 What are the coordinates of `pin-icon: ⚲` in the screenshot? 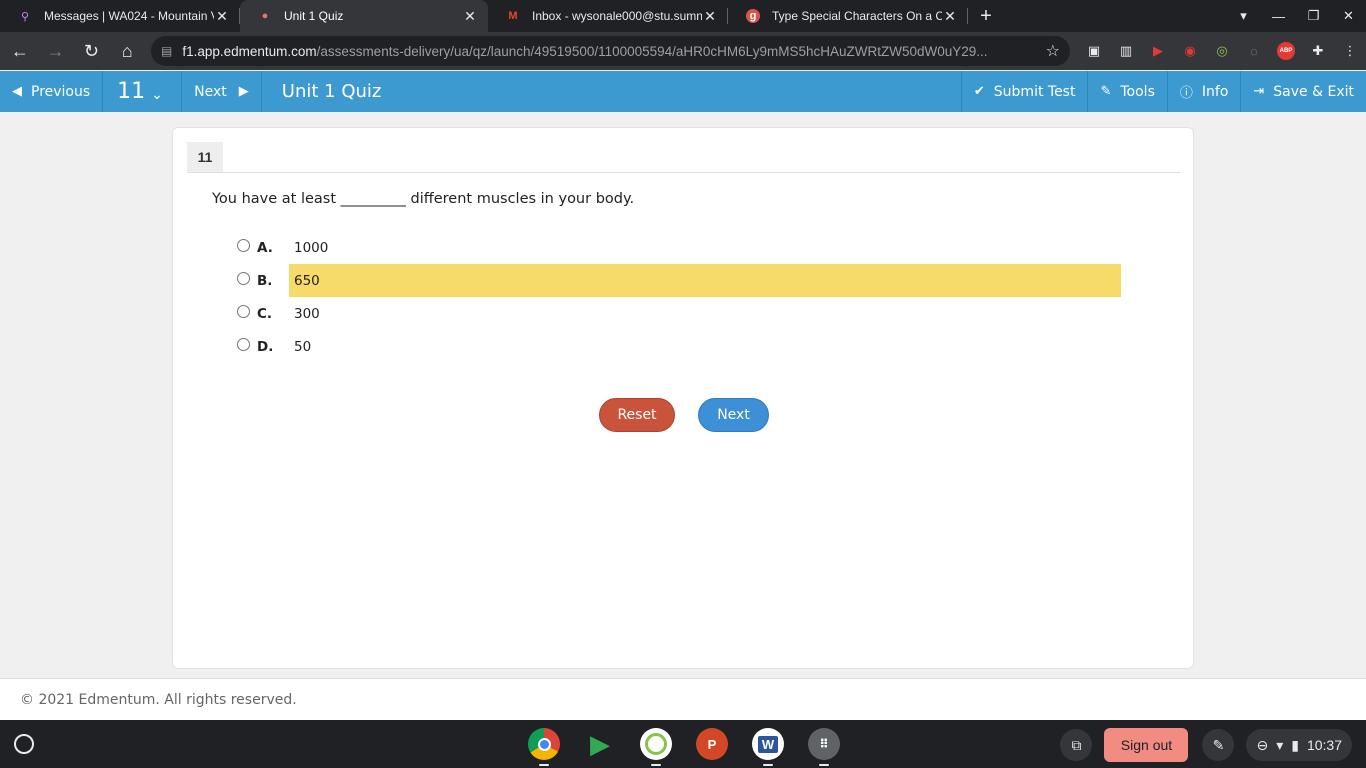 It's located at (25, 16).